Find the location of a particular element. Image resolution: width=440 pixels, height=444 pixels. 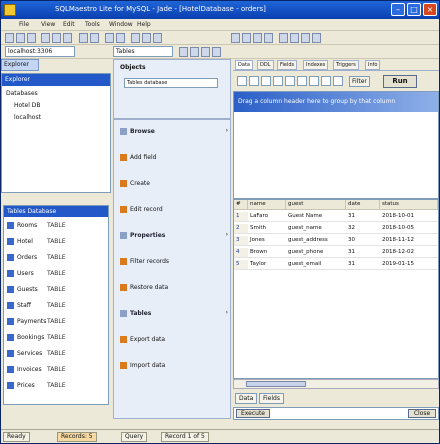

find-icon is located at coordinates (205, 52).